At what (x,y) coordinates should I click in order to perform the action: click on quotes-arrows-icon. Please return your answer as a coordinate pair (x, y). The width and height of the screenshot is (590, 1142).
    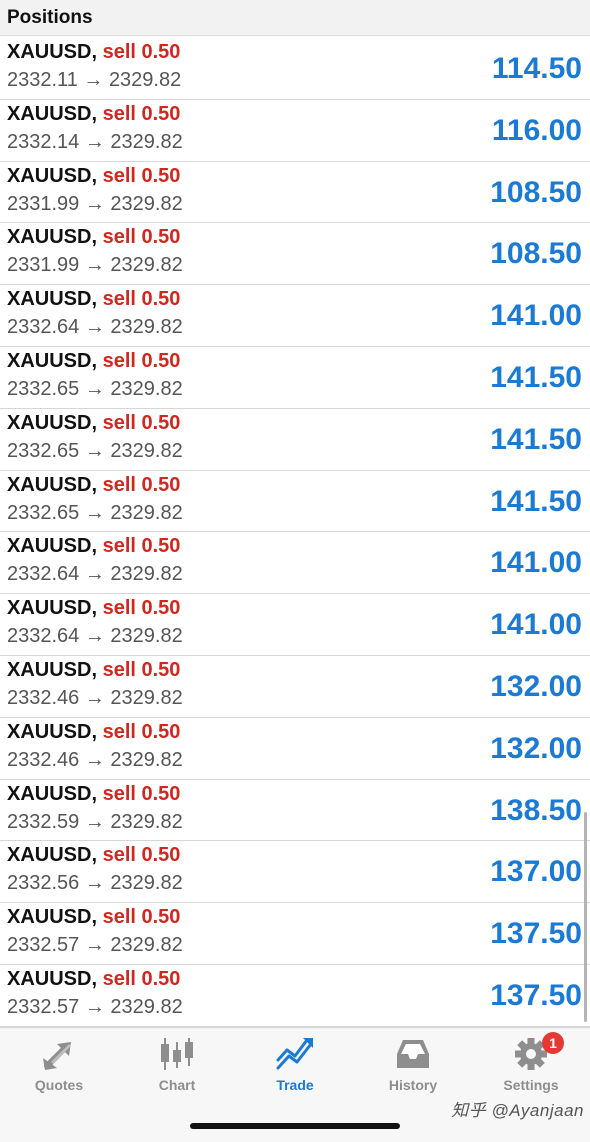
    Looking at the image, I should click on (57, 1056).